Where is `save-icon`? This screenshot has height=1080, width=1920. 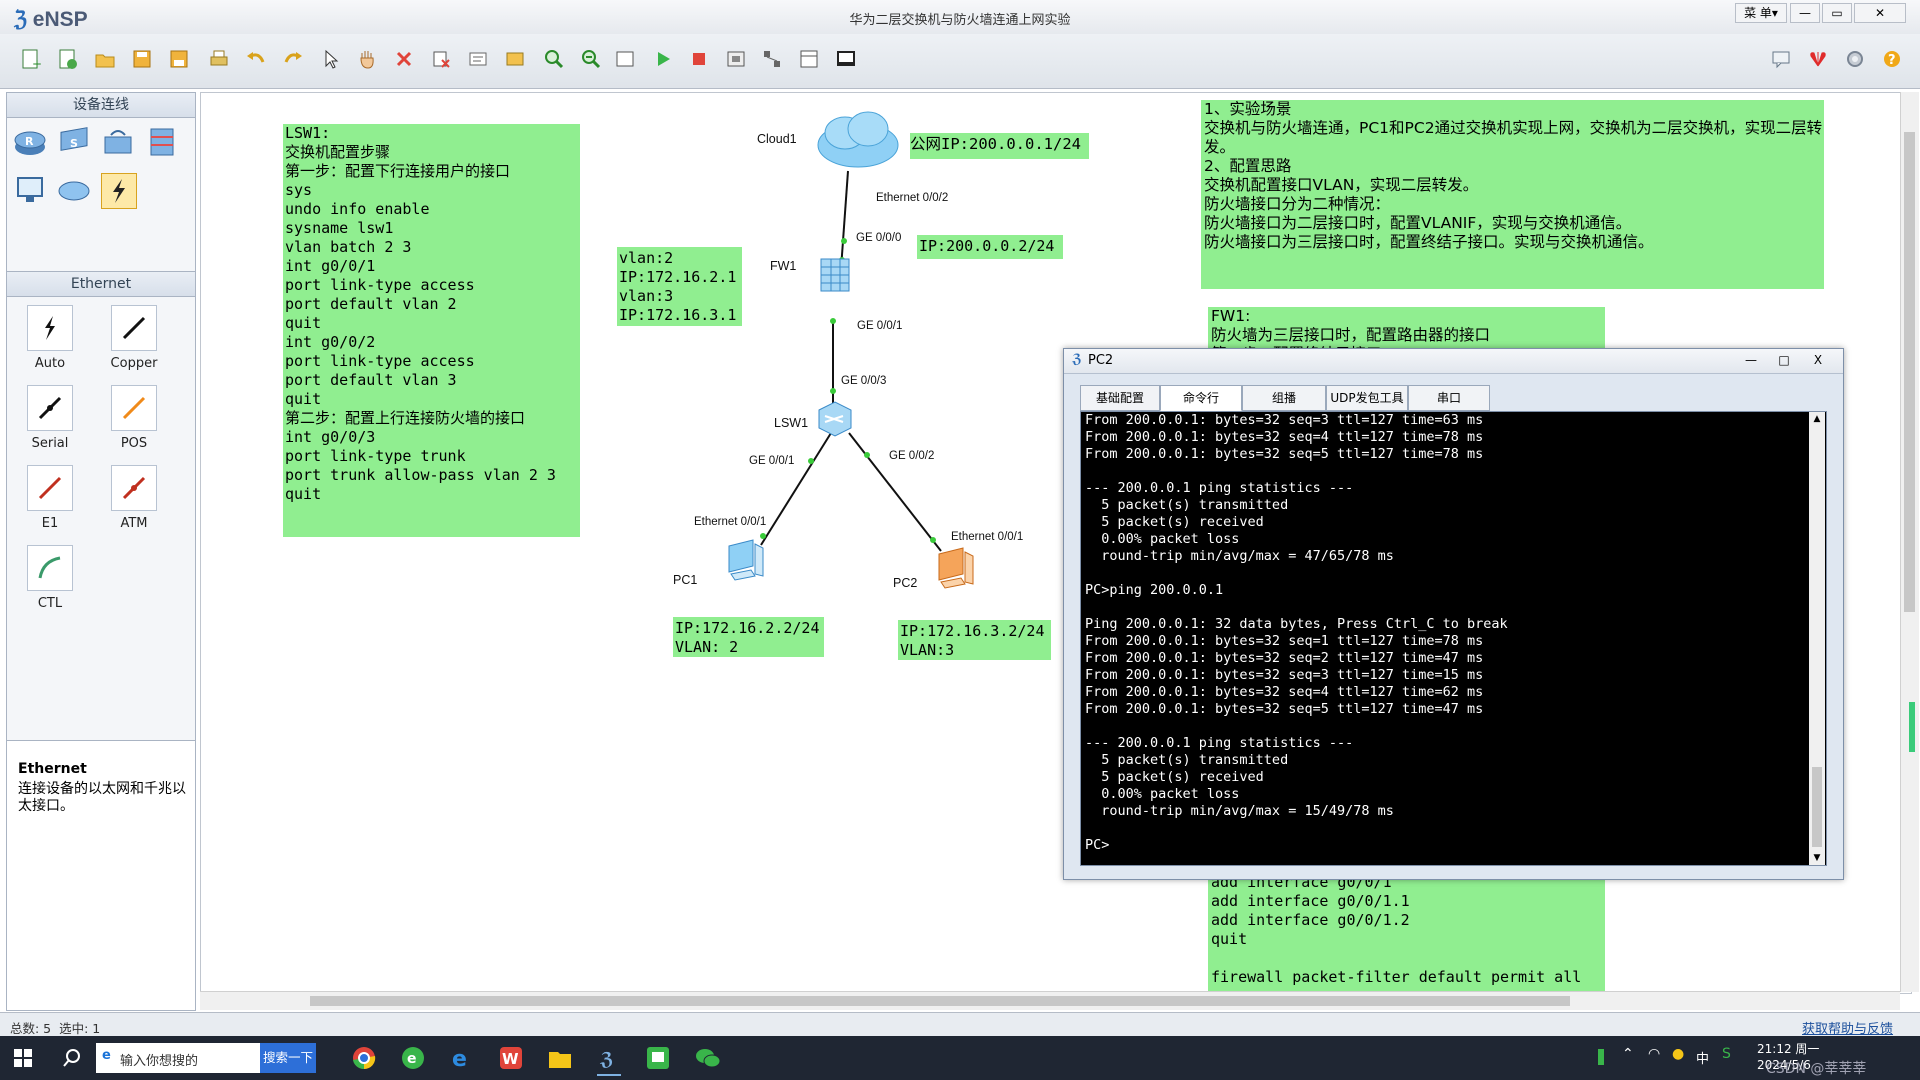 save-icon is located at coordinates (142, 59).